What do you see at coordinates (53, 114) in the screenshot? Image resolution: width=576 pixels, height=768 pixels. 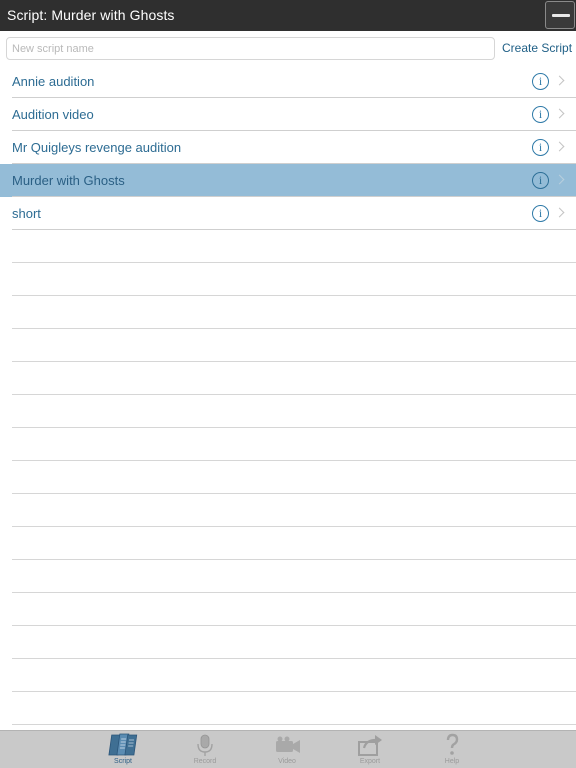 I see `script-name: Audition video` at bounding box center [53, 114].